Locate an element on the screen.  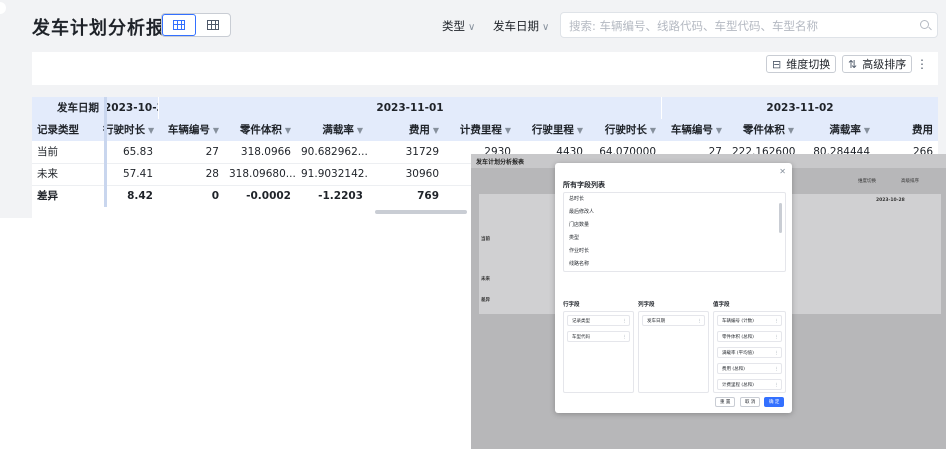
value-field-chip: 计费里程 (总和) ⋮ is located at coordinates (749, 384).